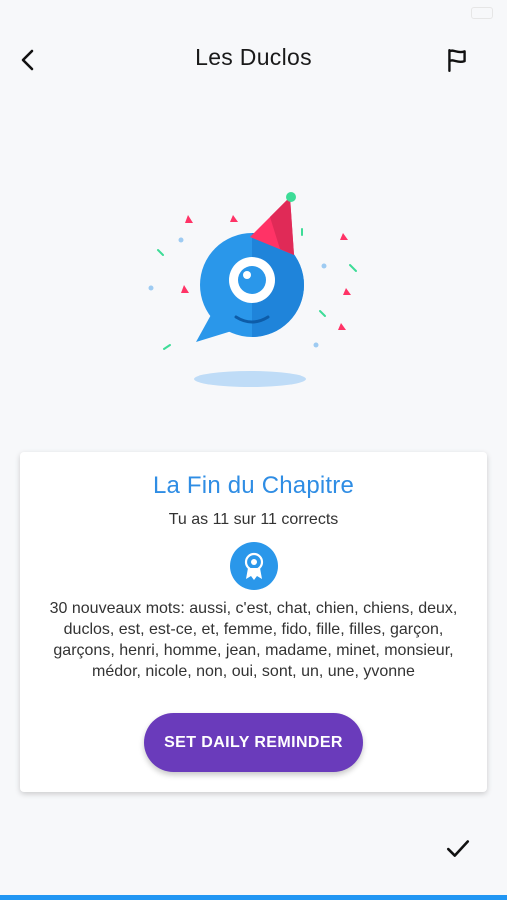 This screenshot has width=507, height=900. Describe the element at coordinates (253, 485) in the screenshot. I see `chapter-end-title: La Fin du Chapitre` at that location.